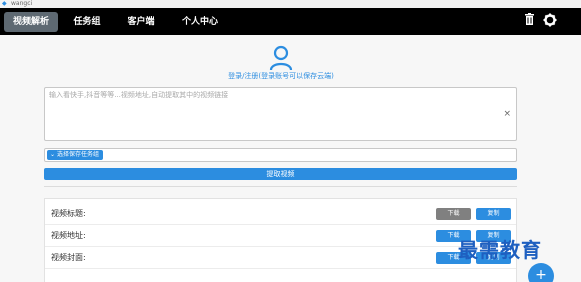 This screenshot has height=282, width=581. I want to click on result-label: 视频封面:, so click(68, 257).